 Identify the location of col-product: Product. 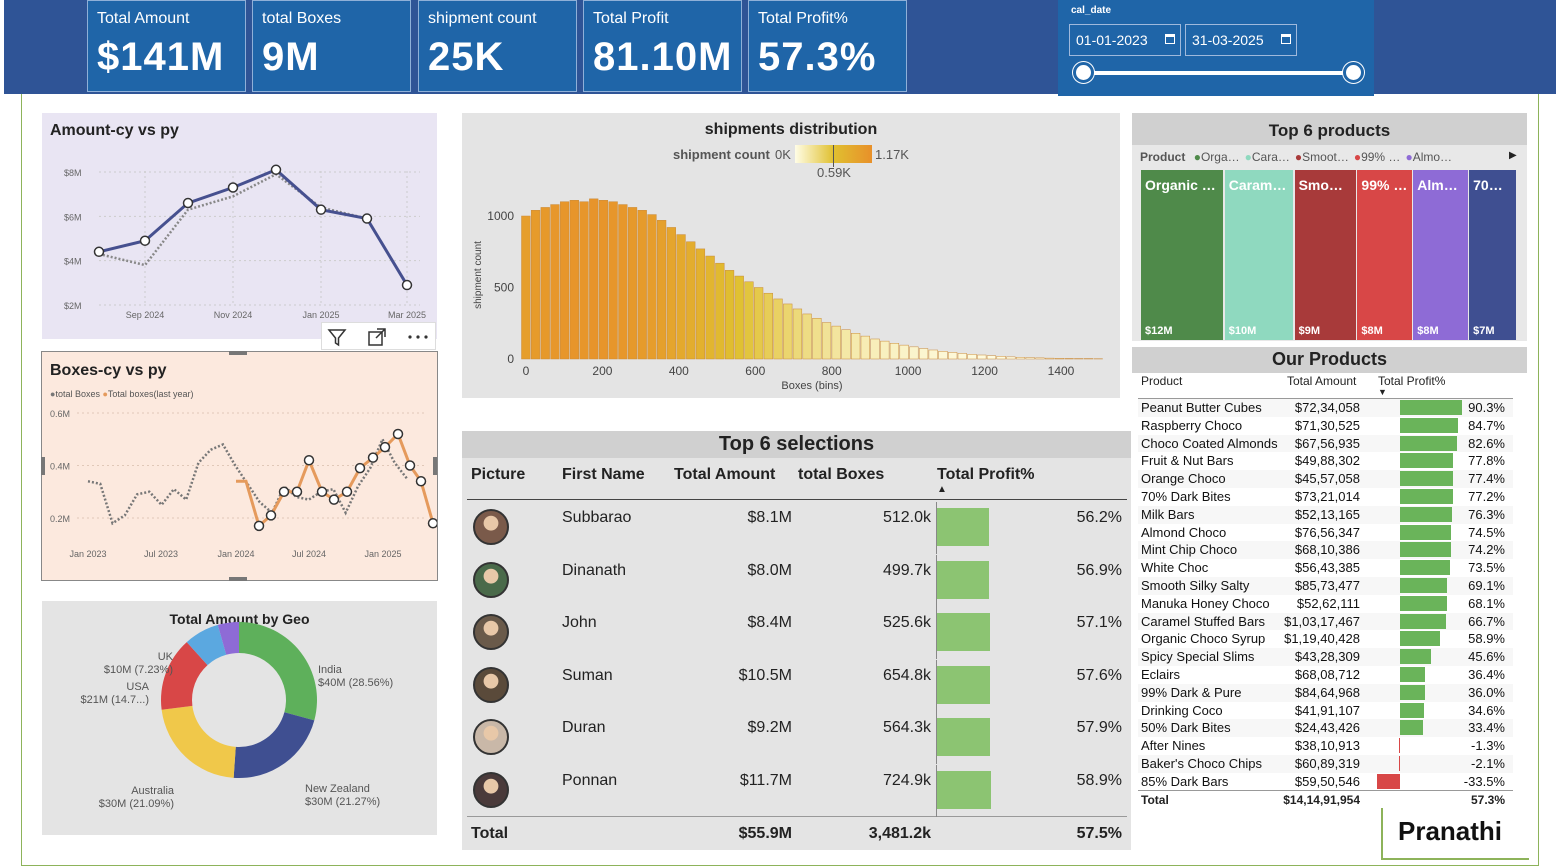
(1161, 381).